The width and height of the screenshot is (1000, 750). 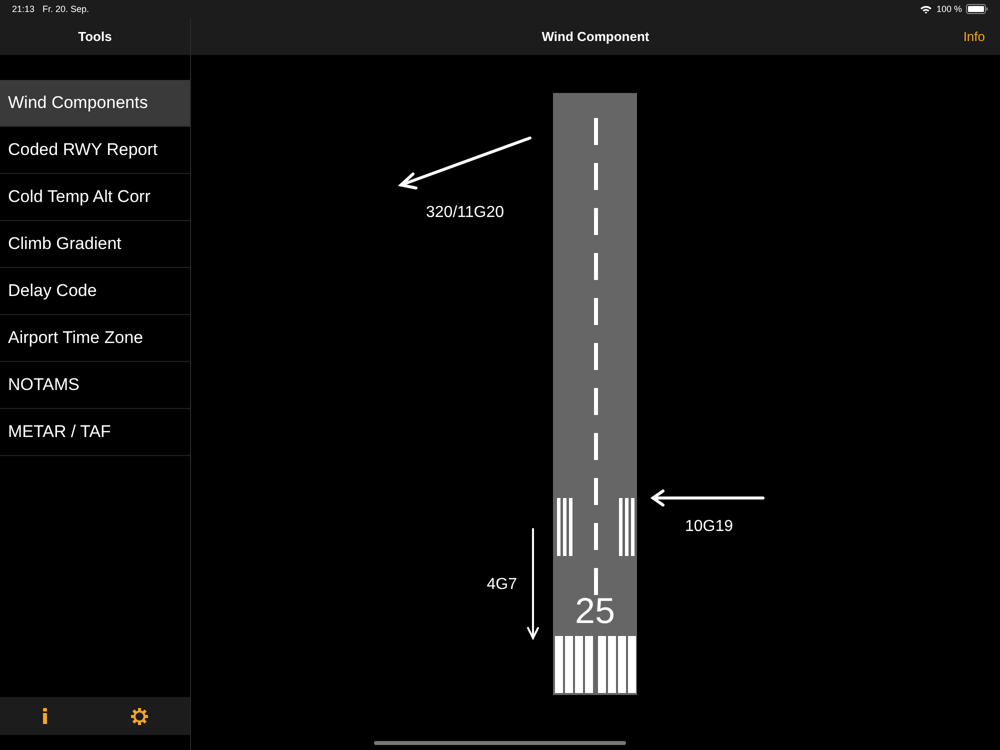 I want to click on sidebar-item: Coded RWY Report, so click(x=95, y=150).